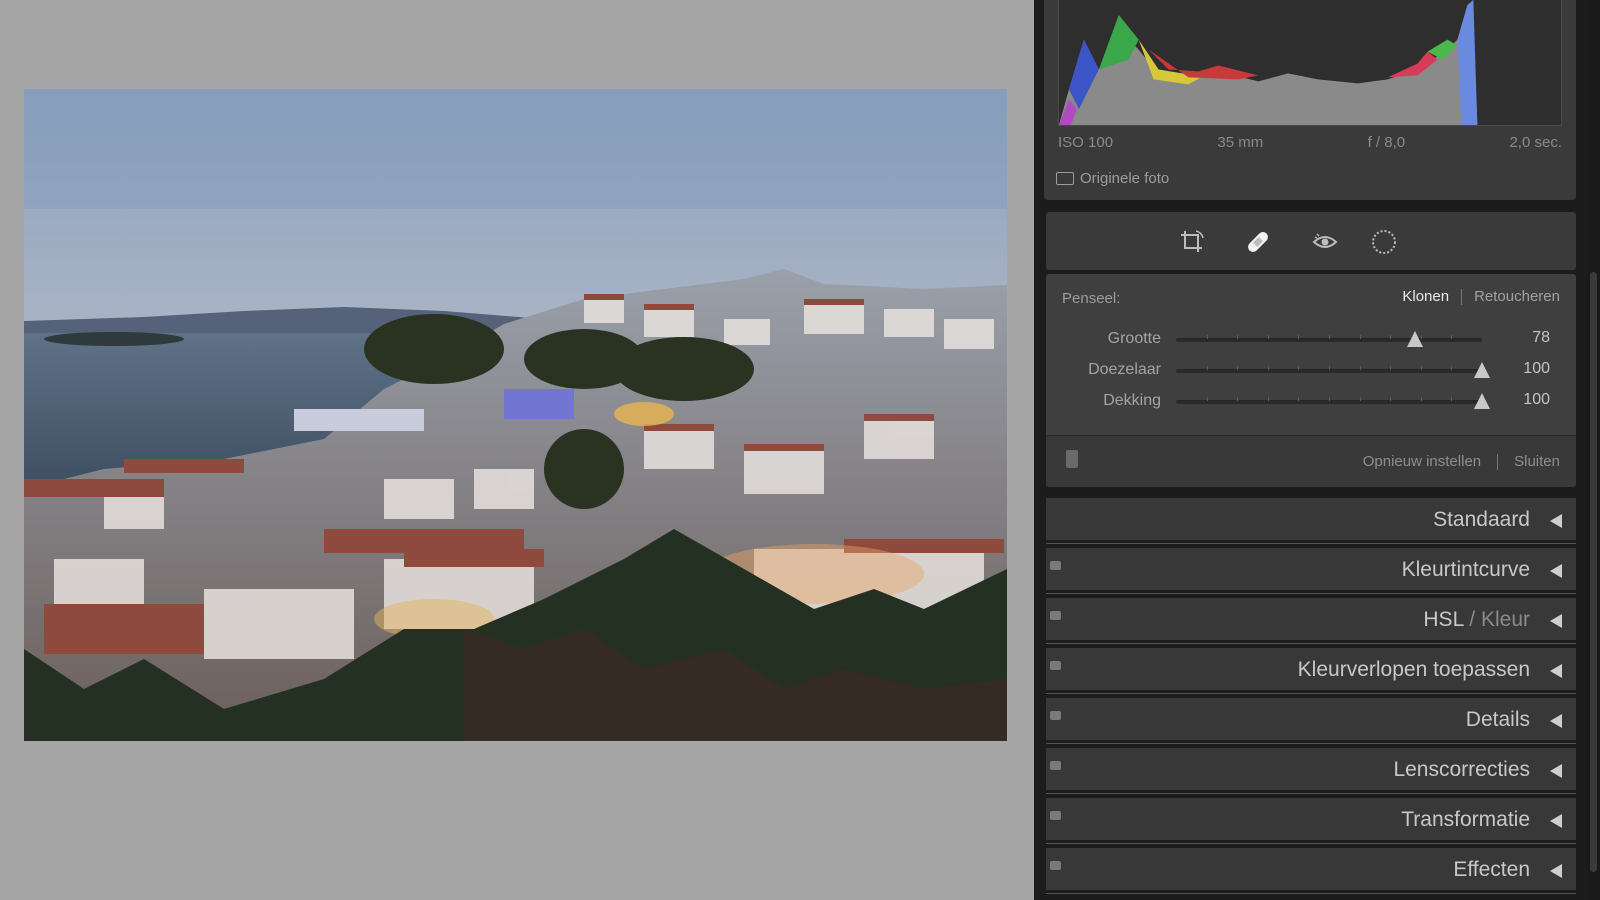 The height and width of the screenshot is (900, 1600). I want to click on spot-removal-footer: Opnieuw instellen Sluiten, so click(1311, 461).